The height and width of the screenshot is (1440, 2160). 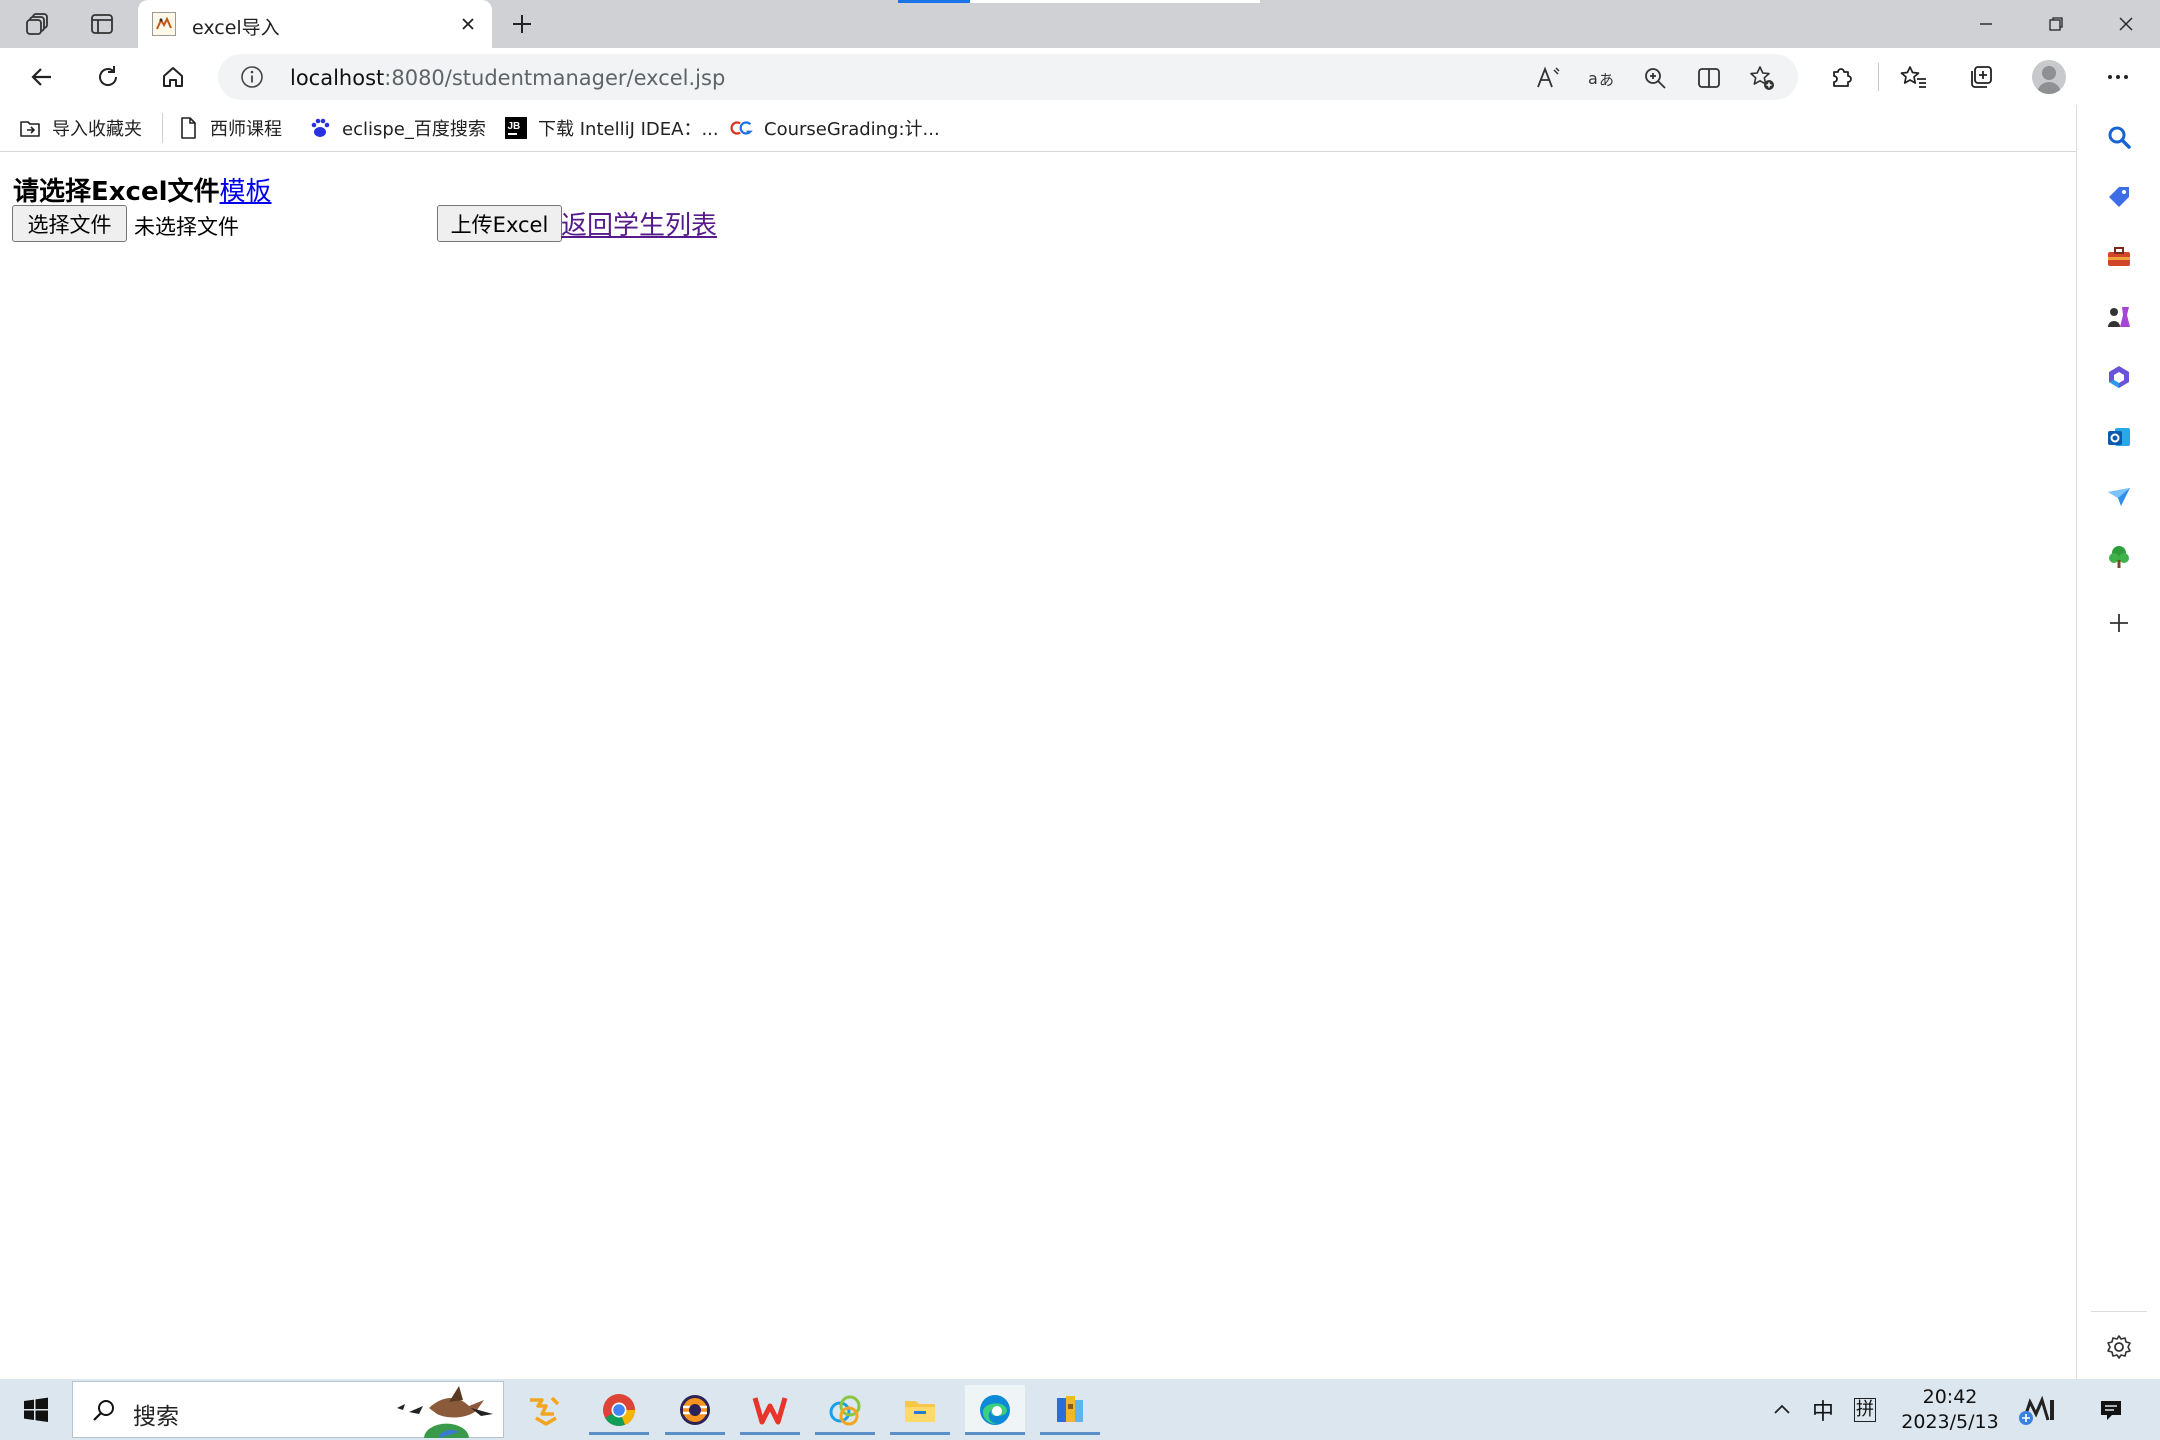 What do you see at coordinates (2119, 437) in the screenshot?
I see `sidebar-outlook-icon` at bounding box center [2119, 437].